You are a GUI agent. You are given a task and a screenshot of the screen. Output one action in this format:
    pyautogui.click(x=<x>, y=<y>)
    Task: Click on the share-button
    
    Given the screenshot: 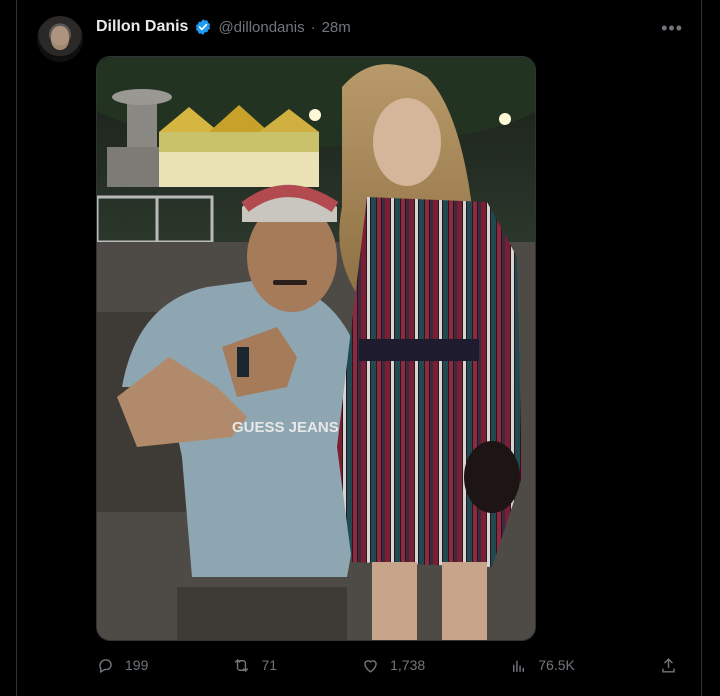 What is the action you would take?
    pyautogui.click(x=668, y=665)
    